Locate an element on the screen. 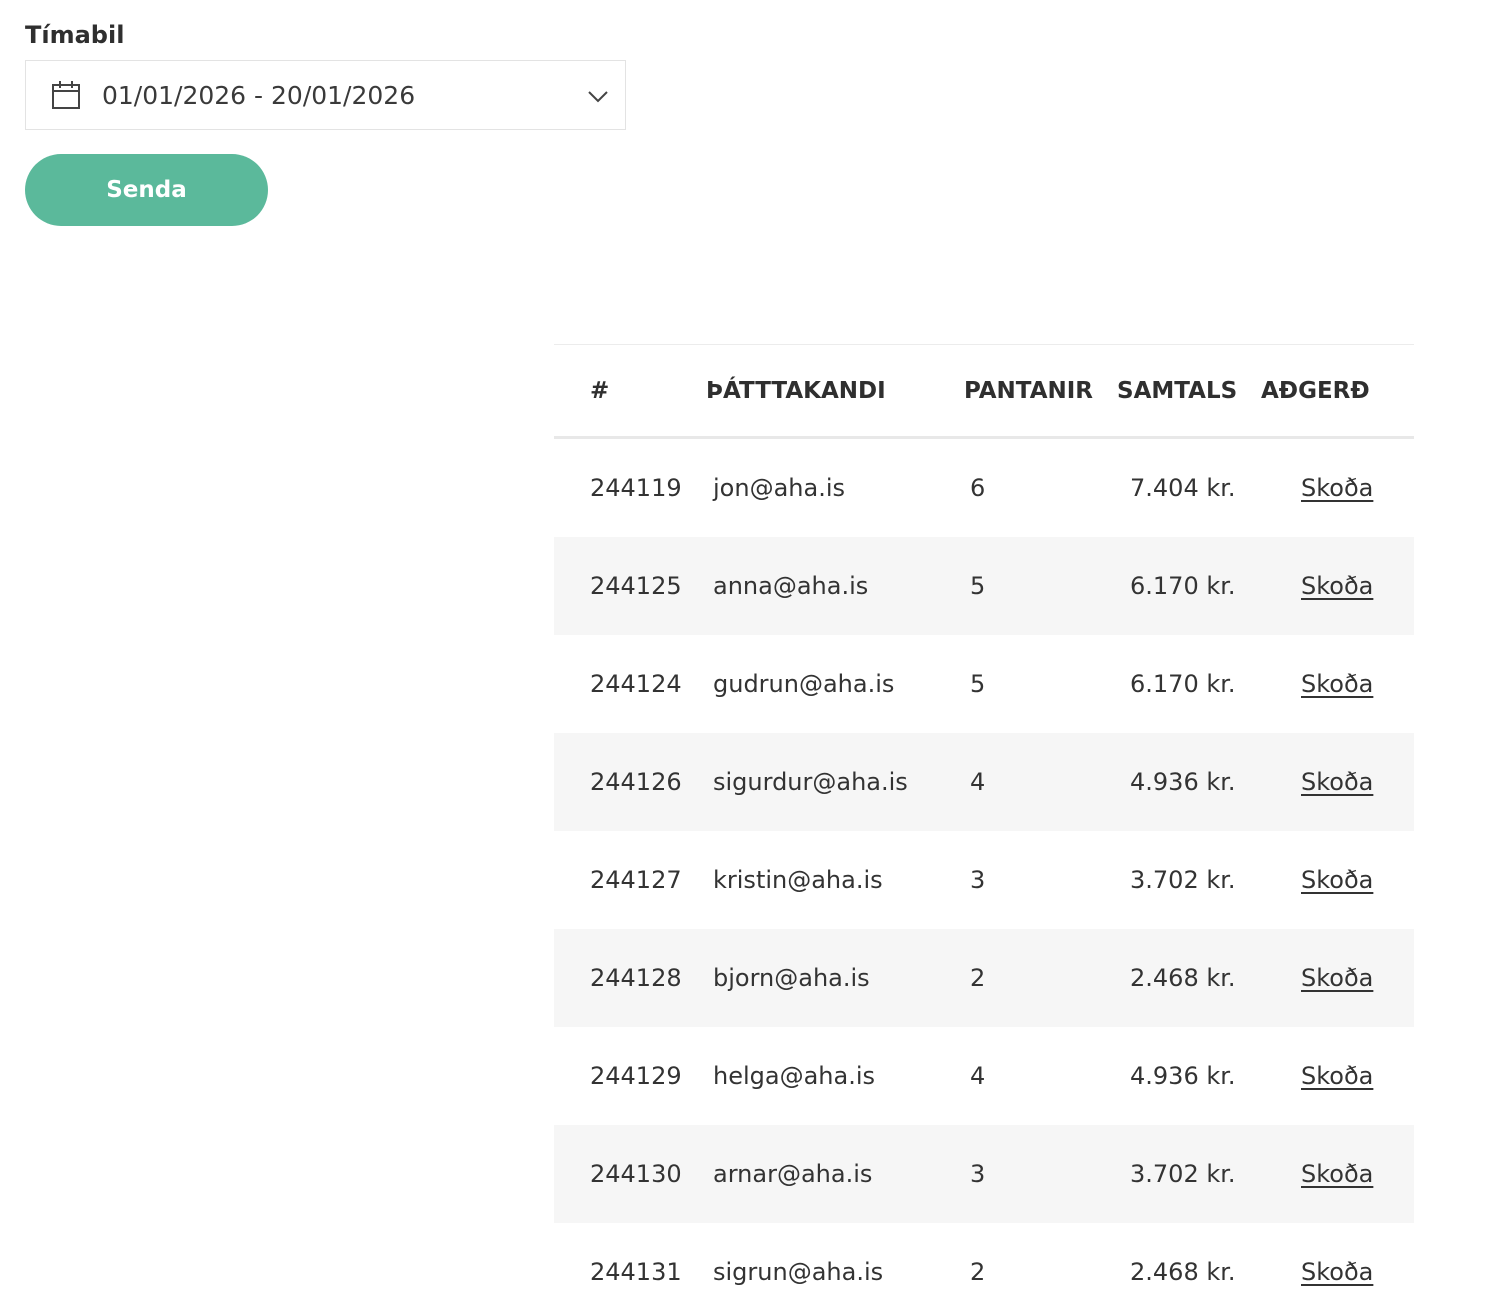 The width and height of the screenshot is (1508, 1311). table-header-row: # ÞÁTTTAKANDI PANTANIR SAMTALS AÐGERÐ is located at coordinates (984, 392).